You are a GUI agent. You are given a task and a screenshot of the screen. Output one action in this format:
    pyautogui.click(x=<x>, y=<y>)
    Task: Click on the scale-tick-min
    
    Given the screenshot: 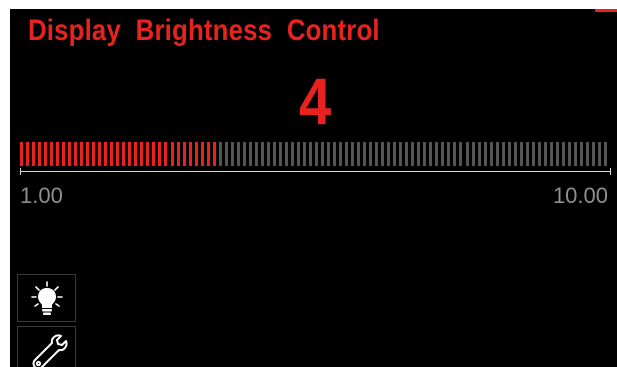 What is the action you would take?
    pyautogui.click(x=20, y=171)
    